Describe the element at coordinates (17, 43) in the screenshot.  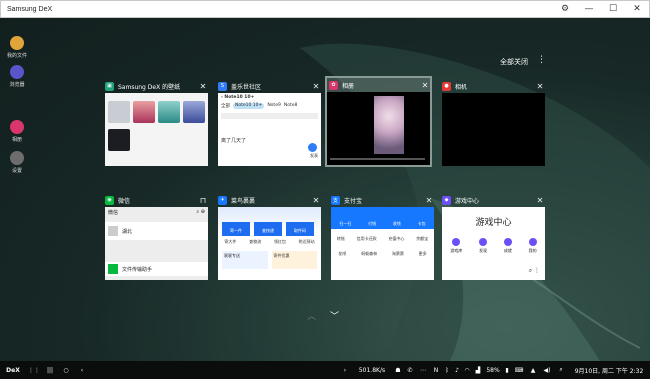
I see `folder-icon` at that location.